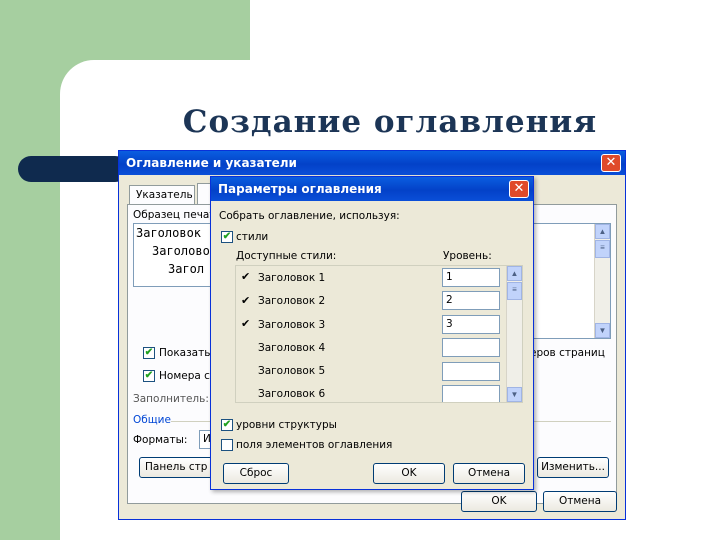  I want to click on preview-line-3: Загол, so click(186, 269).